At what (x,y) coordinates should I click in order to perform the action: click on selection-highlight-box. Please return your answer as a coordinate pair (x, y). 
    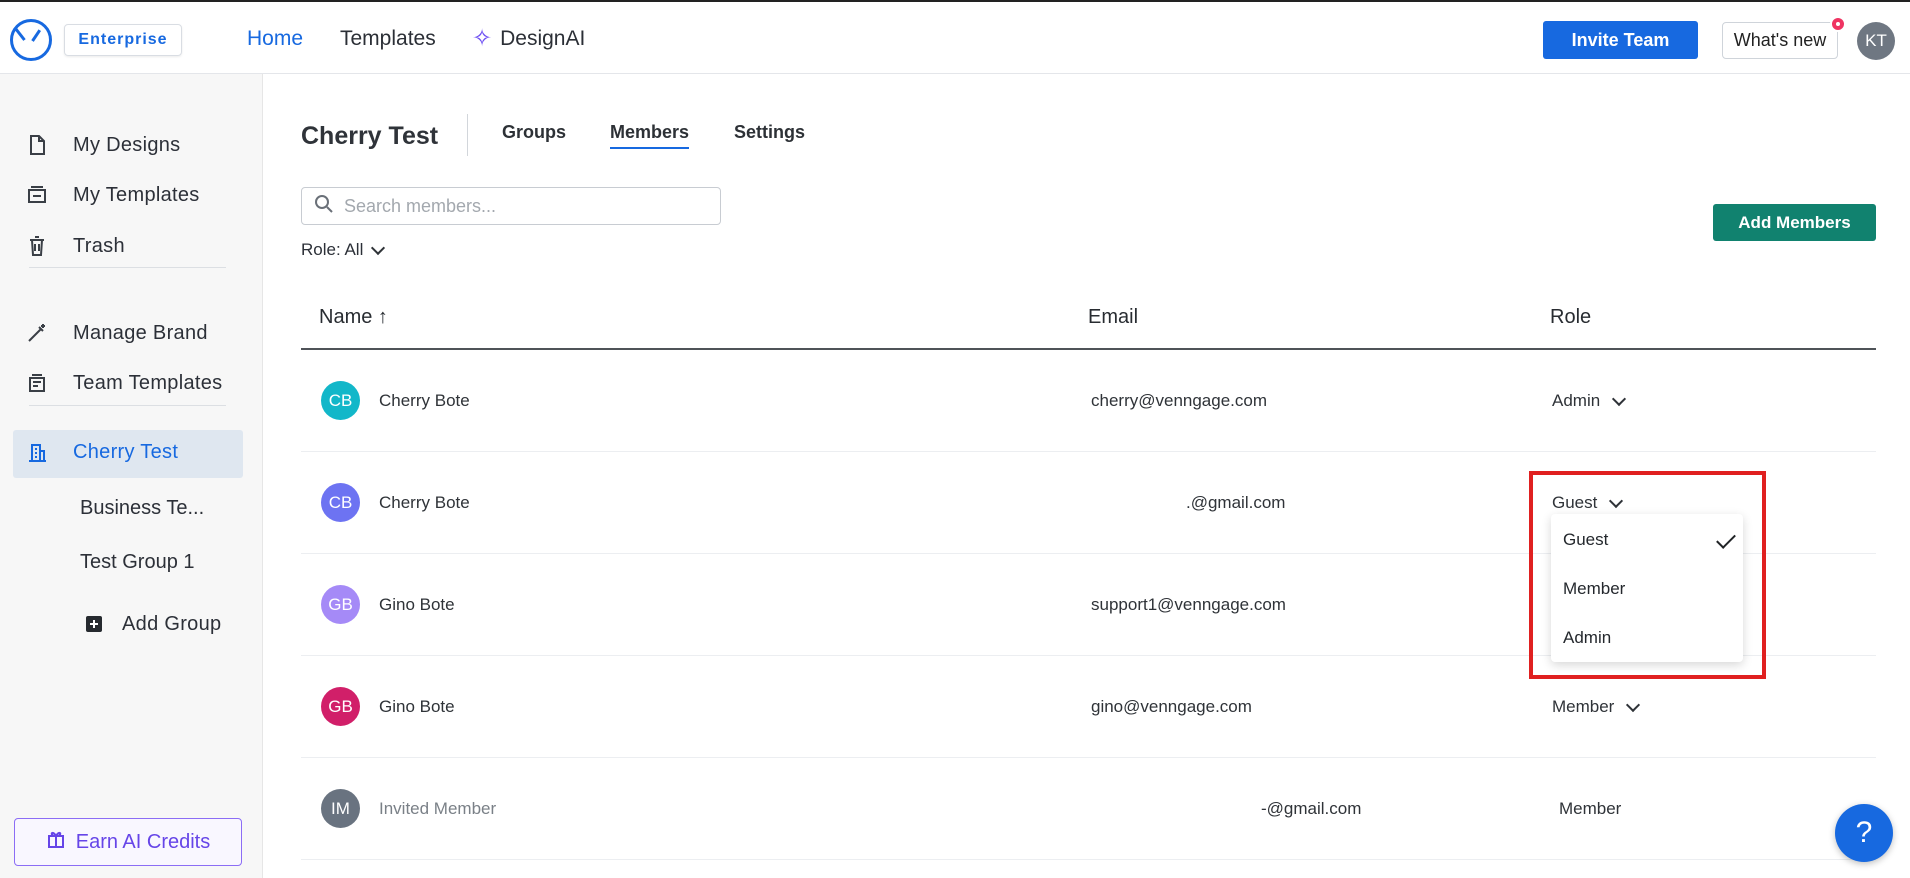
    Looking at the image, I should click on (1647, 575).